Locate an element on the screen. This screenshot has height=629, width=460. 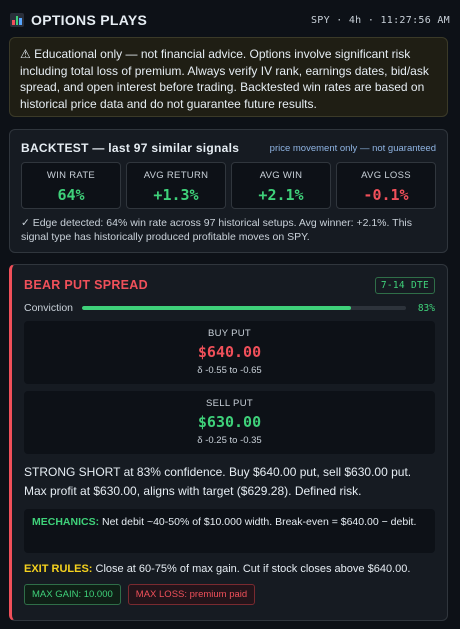
leg-delta: δ -0.25 to -0.35 is located at coordinates (229, 440).